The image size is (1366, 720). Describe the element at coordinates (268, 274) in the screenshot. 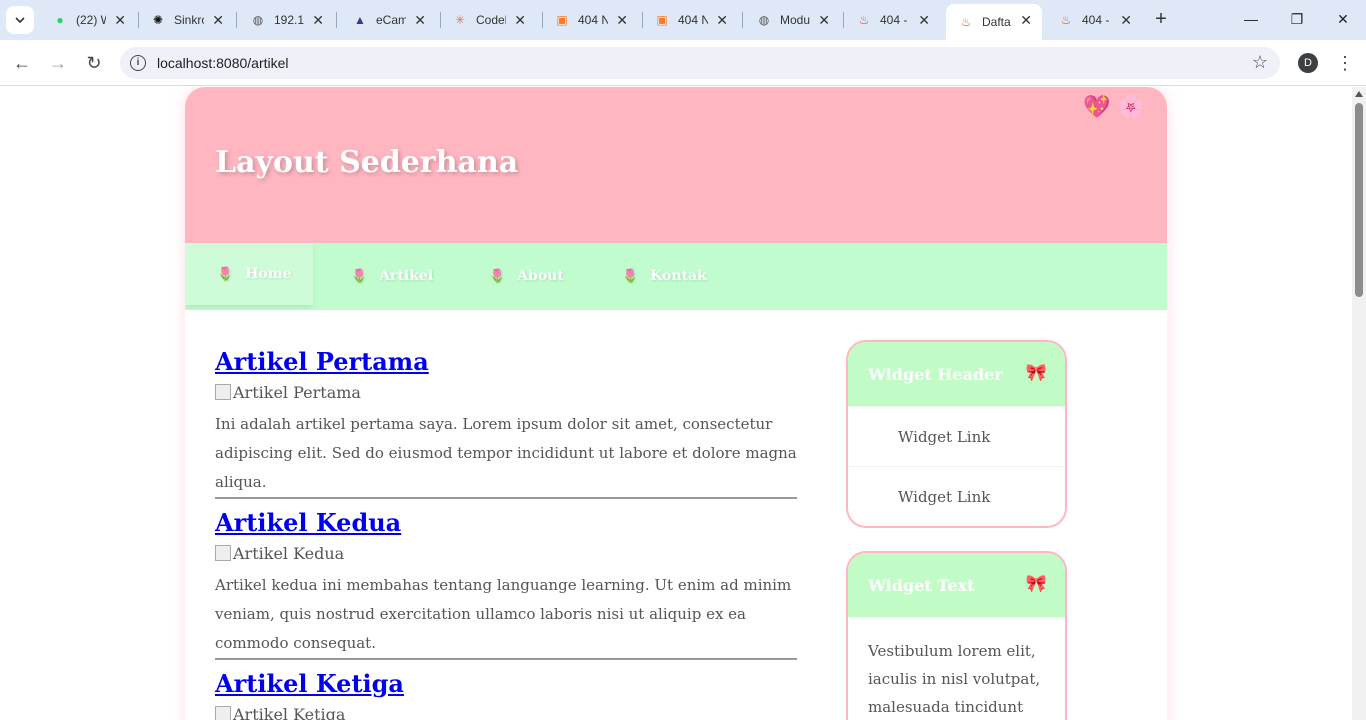

I see `nav-label: Home` at that location.